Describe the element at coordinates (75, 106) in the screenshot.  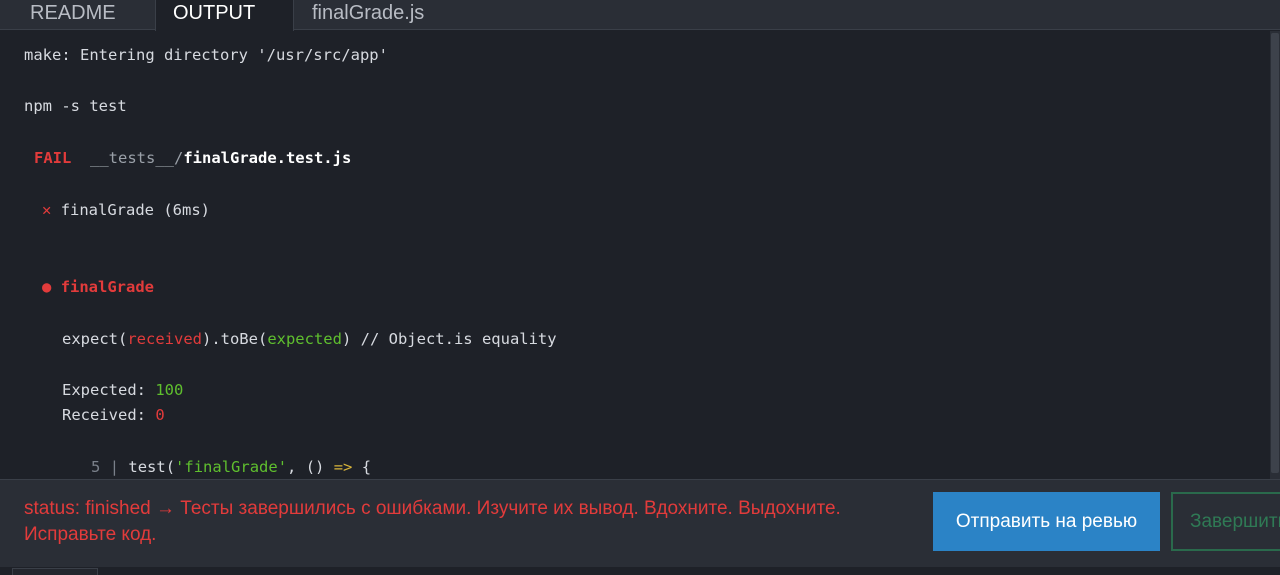
I see `output-line-command: npm -s test` at that location.